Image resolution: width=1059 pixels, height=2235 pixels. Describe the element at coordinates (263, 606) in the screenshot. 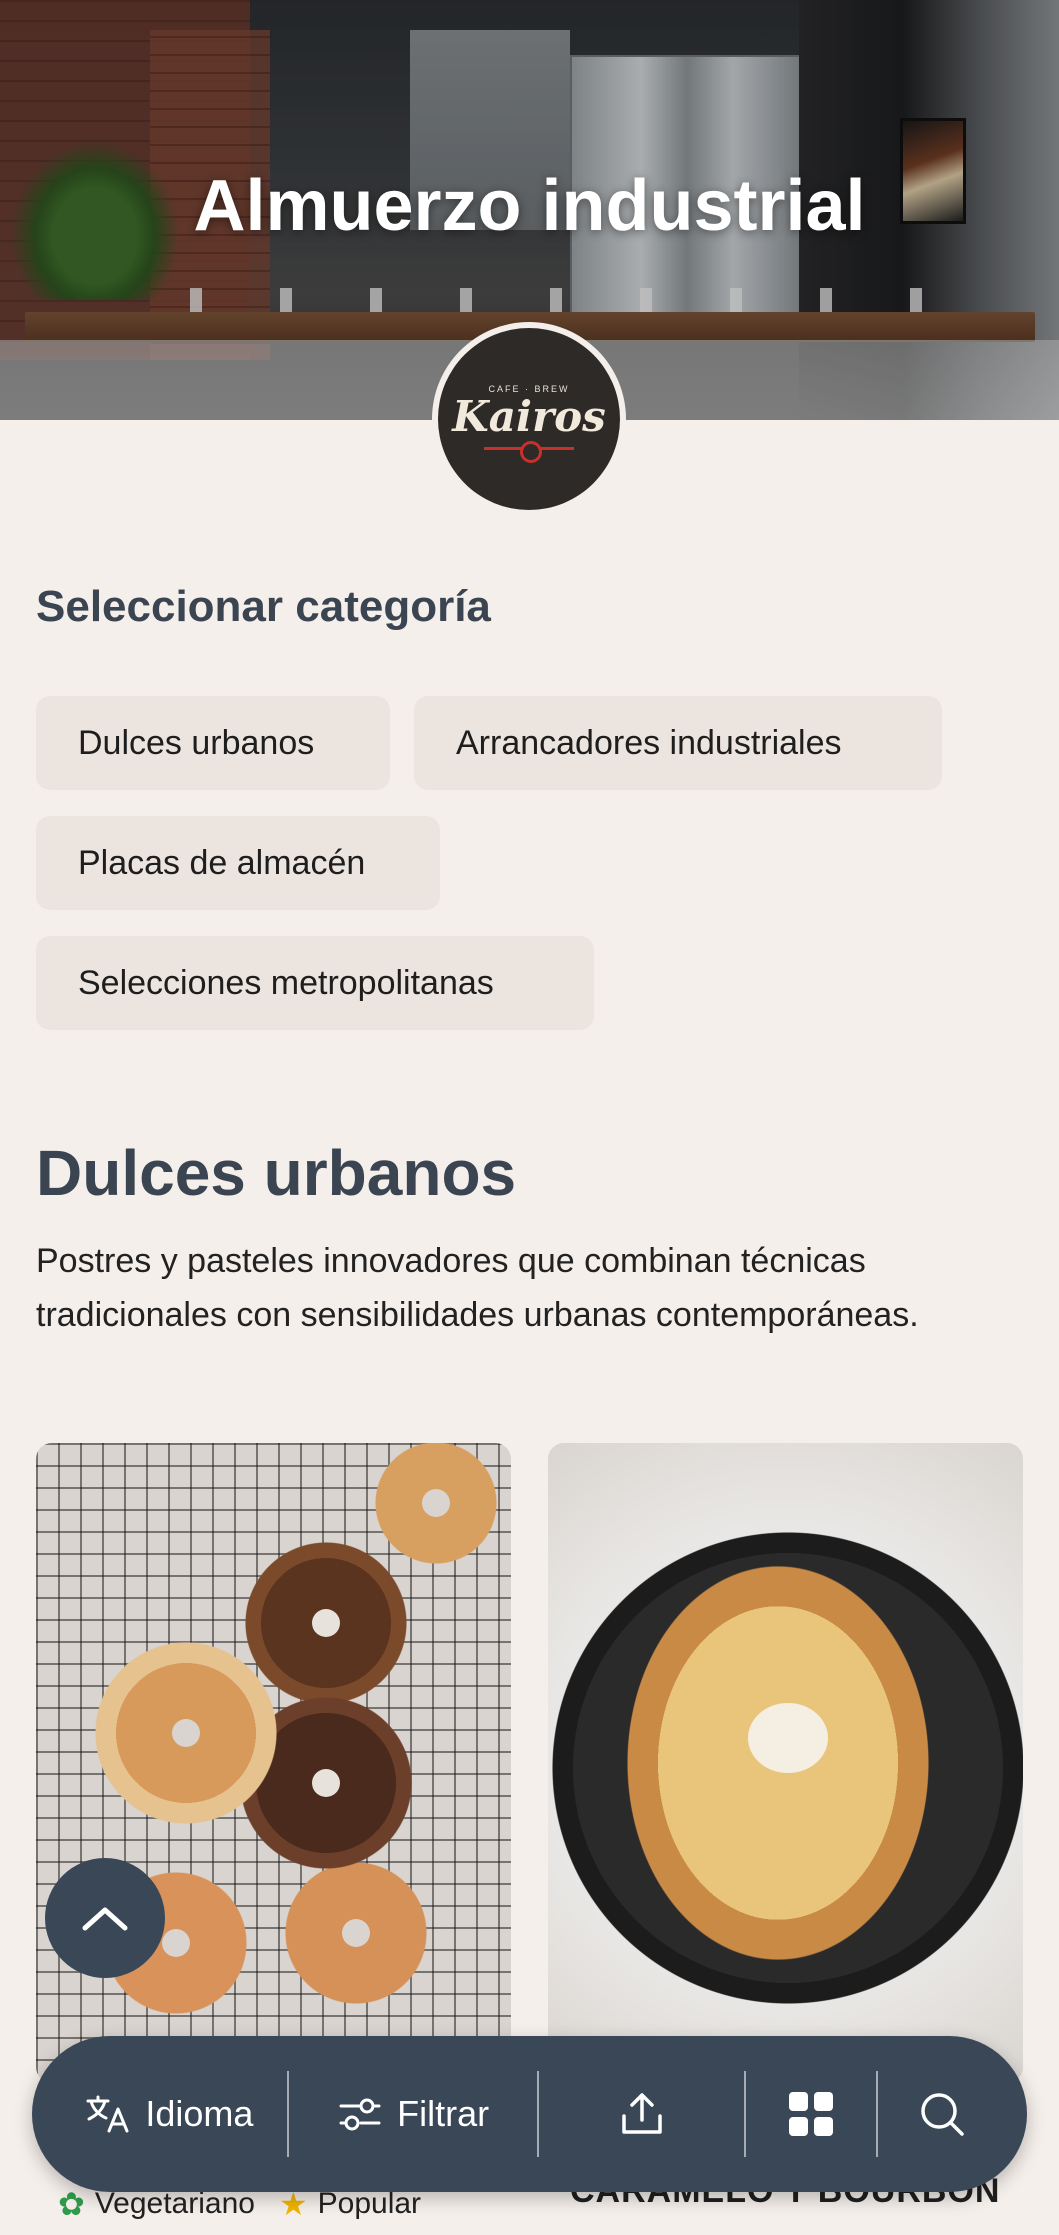

I see `category-heading: Seleccionar categoría` at that location.